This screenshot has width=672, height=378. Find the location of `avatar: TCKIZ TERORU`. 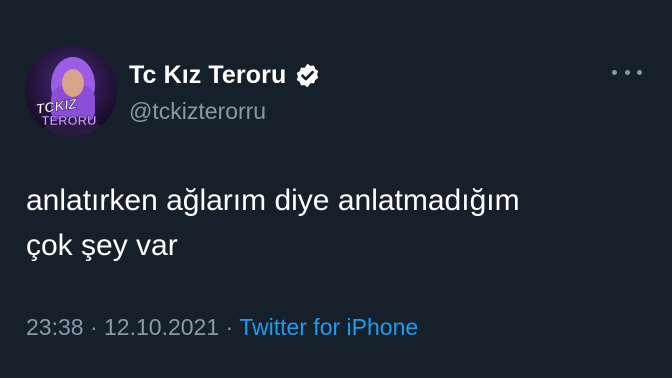

avatar: TCKIZ TERORU is located at coordinates (71, 91).